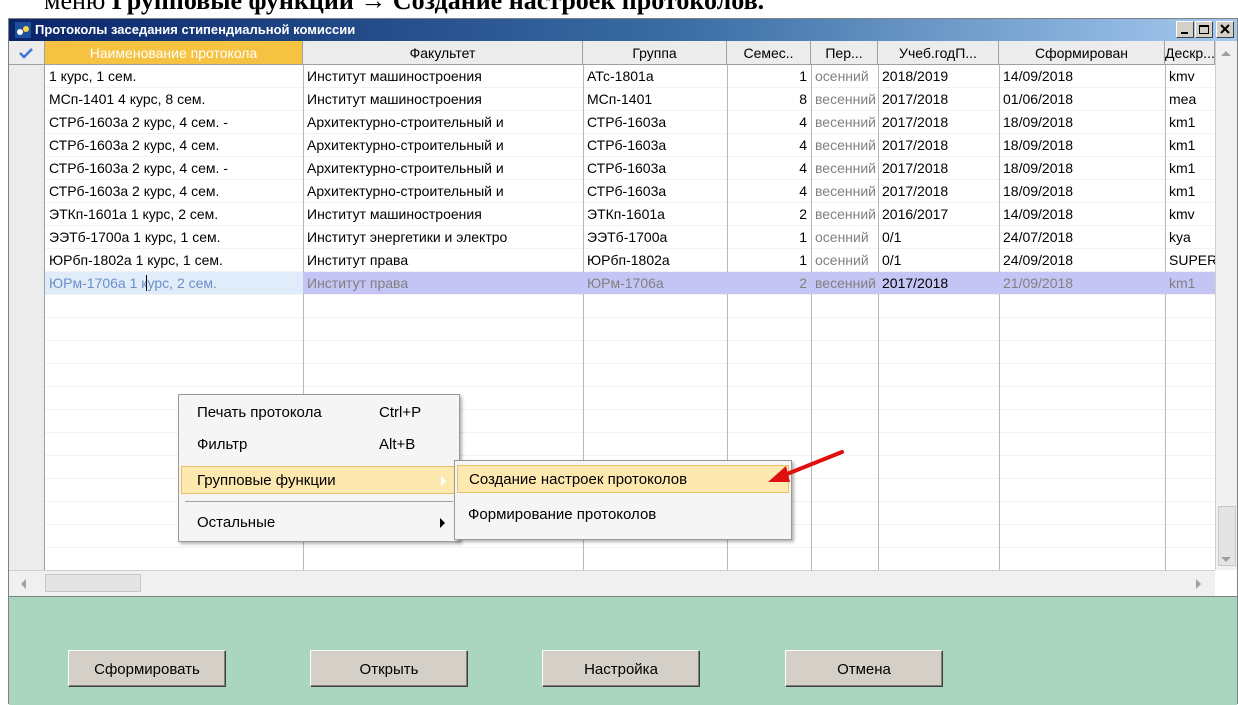  I want to click on column-header-faculty: Факультет, so click(443, 53).